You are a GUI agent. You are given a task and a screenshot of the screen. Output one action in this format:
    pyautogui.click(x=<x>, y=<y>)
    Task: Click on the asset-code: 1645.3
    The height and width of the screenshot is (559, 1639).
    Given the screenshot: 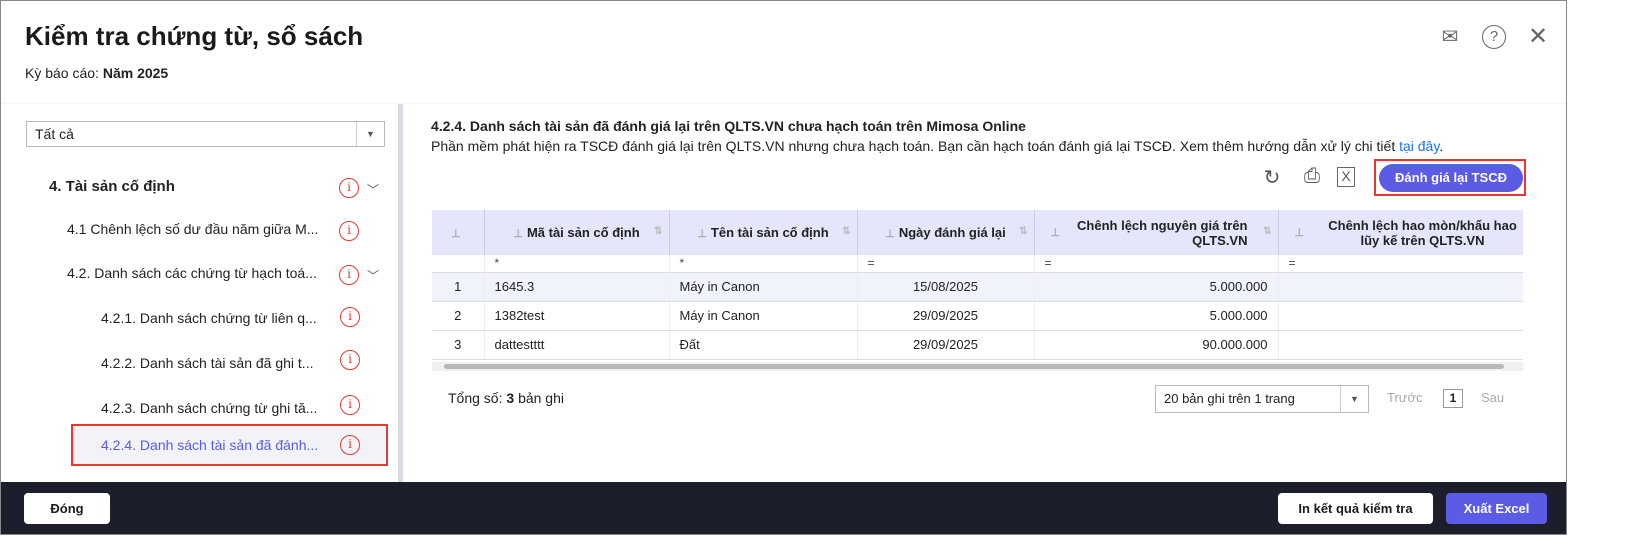 What is the action you would take?
    pyautogui.click(x=577, y=287)
    